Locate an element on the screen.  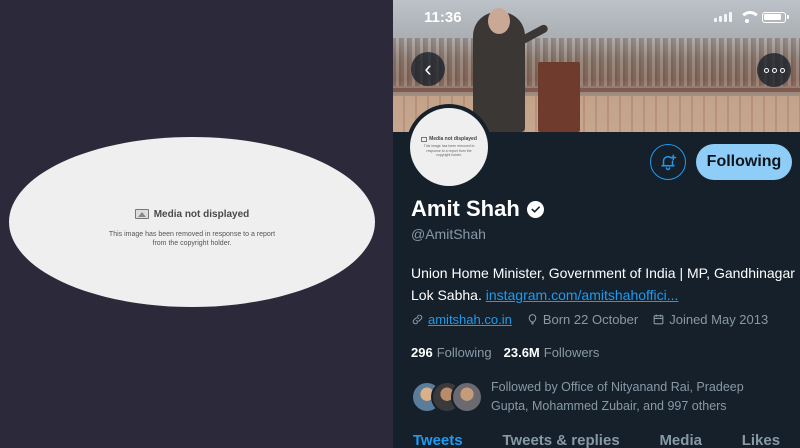
wifi-icon is located at coordinates (750, 17).